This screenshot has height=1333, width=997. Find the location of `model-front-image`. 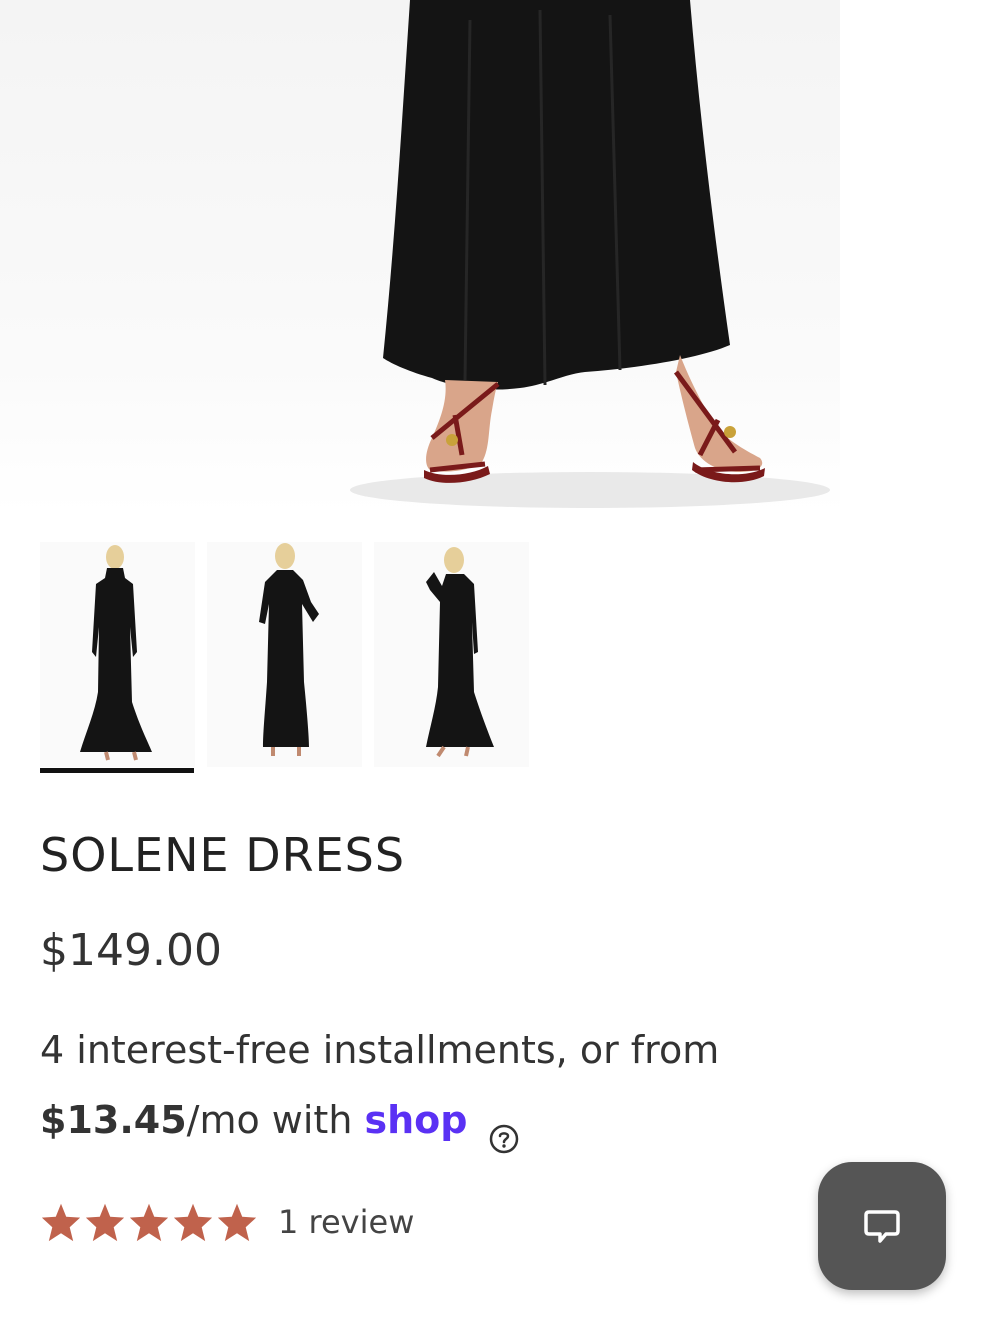

model-front-image is located at coordinates (116, 653).